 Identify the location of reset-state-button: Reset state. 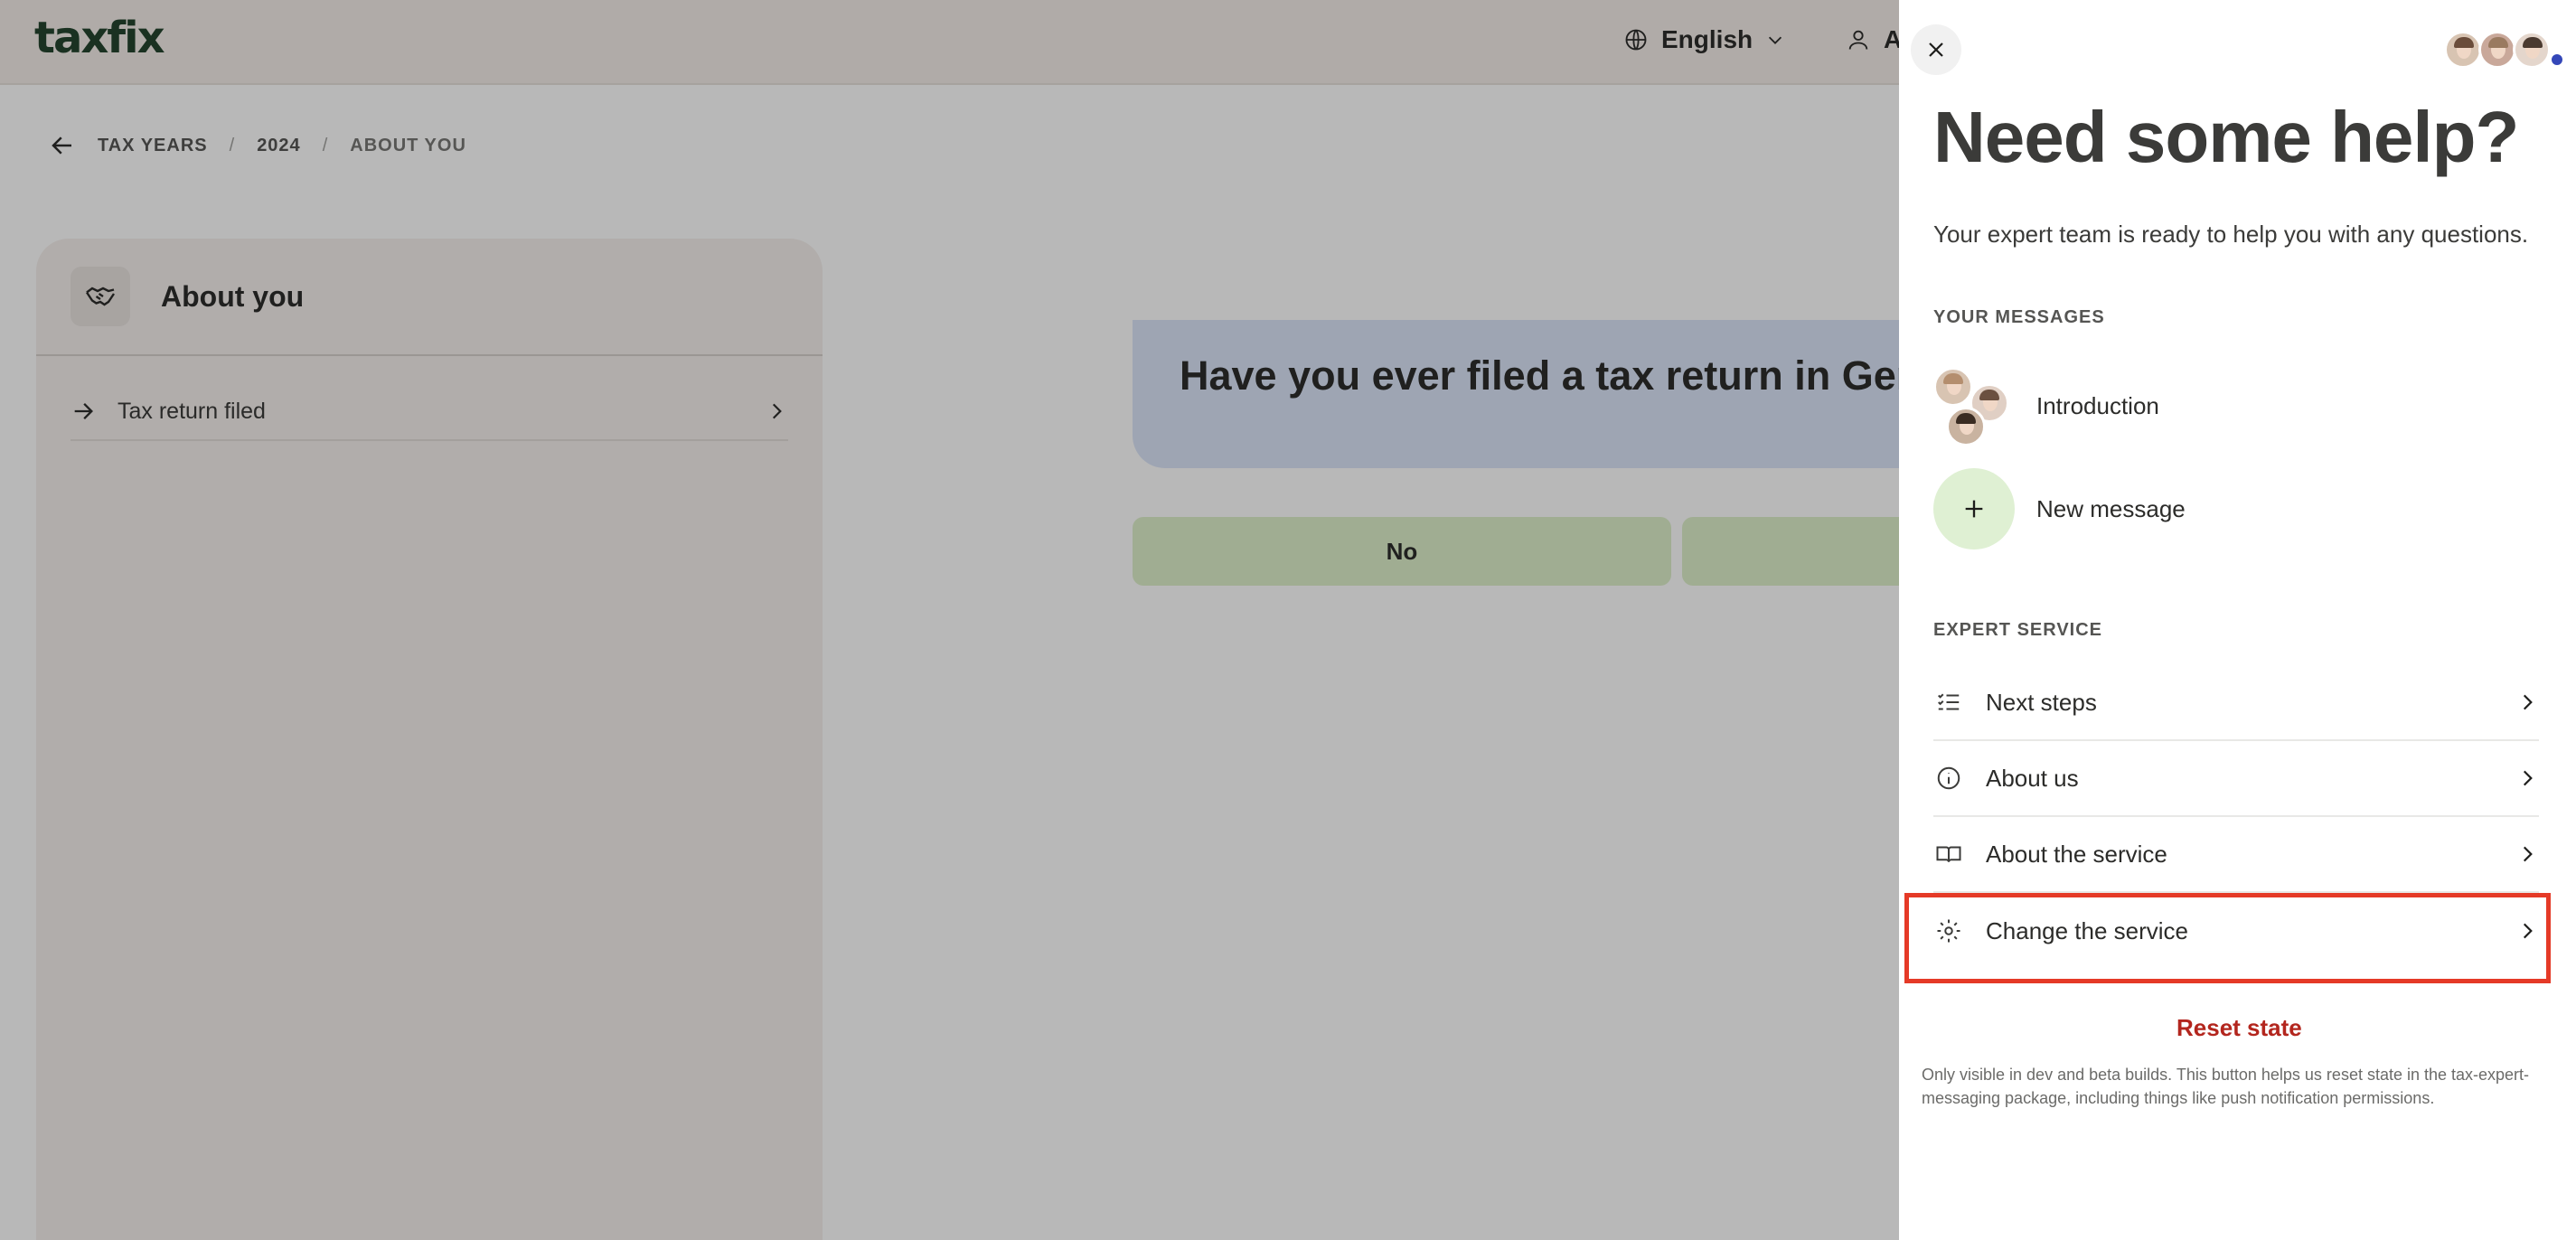
(2239, 1028).